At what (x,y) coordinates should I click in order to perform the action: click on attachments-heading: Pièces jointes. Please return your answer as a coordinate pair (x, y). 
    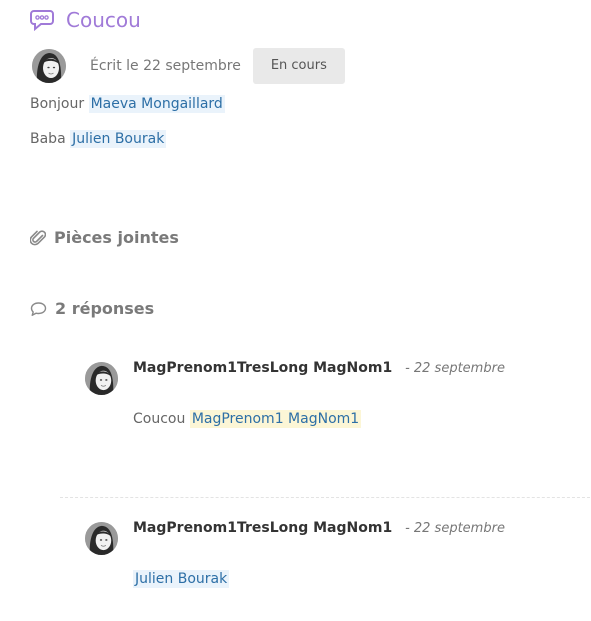
    Looking at the image, I should click on (104, 237).